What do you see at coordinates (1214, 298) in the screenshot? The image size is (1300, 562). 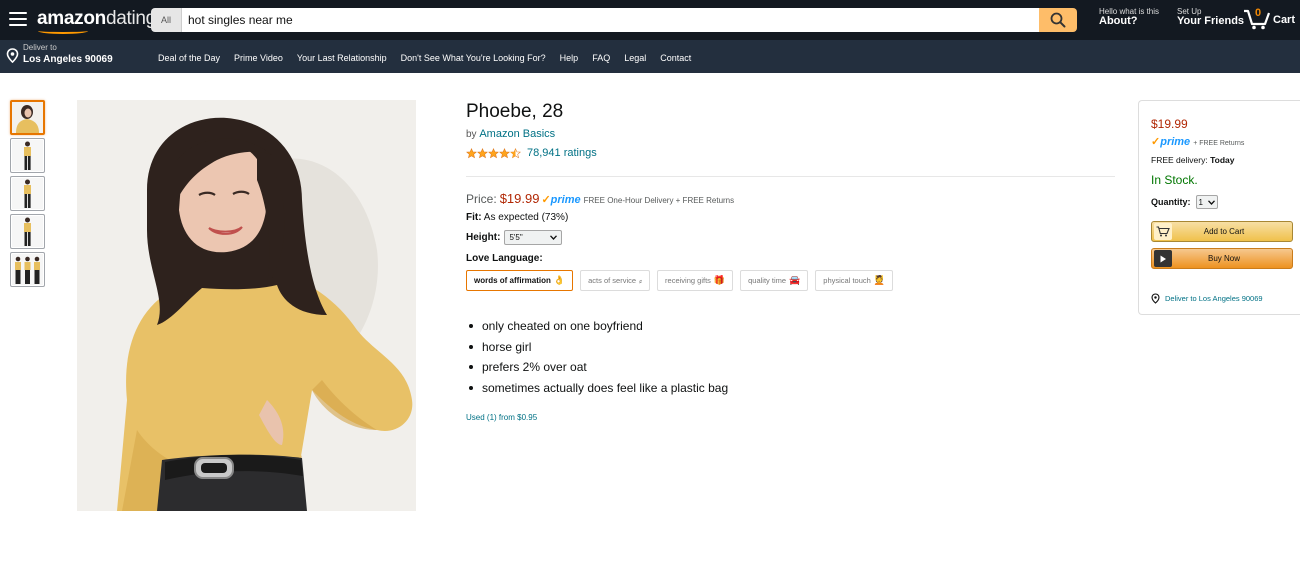 I see `buybox-deliver-link: Deliver to Los Angeles 90069` at bounding box center [1214, 298].